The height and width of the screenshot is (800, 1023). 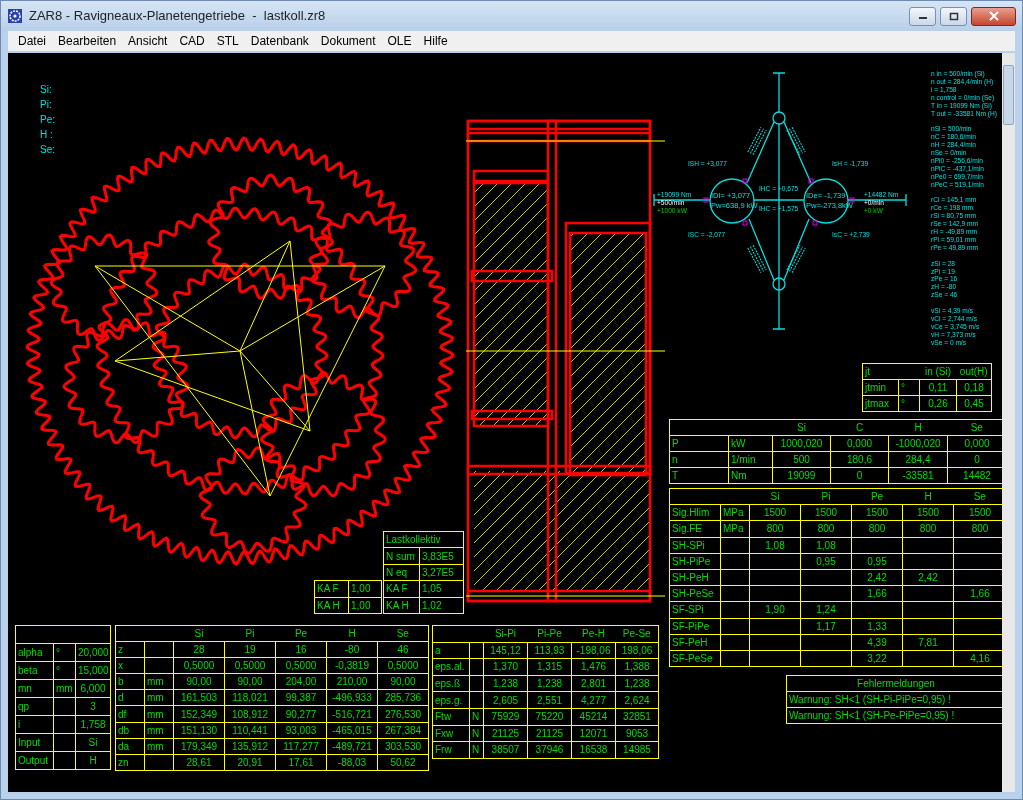 What do you see at coordinates (695, 642) in the screenshot?
I see `table-cell: SF-PeH` at bounding box center [695, 642].